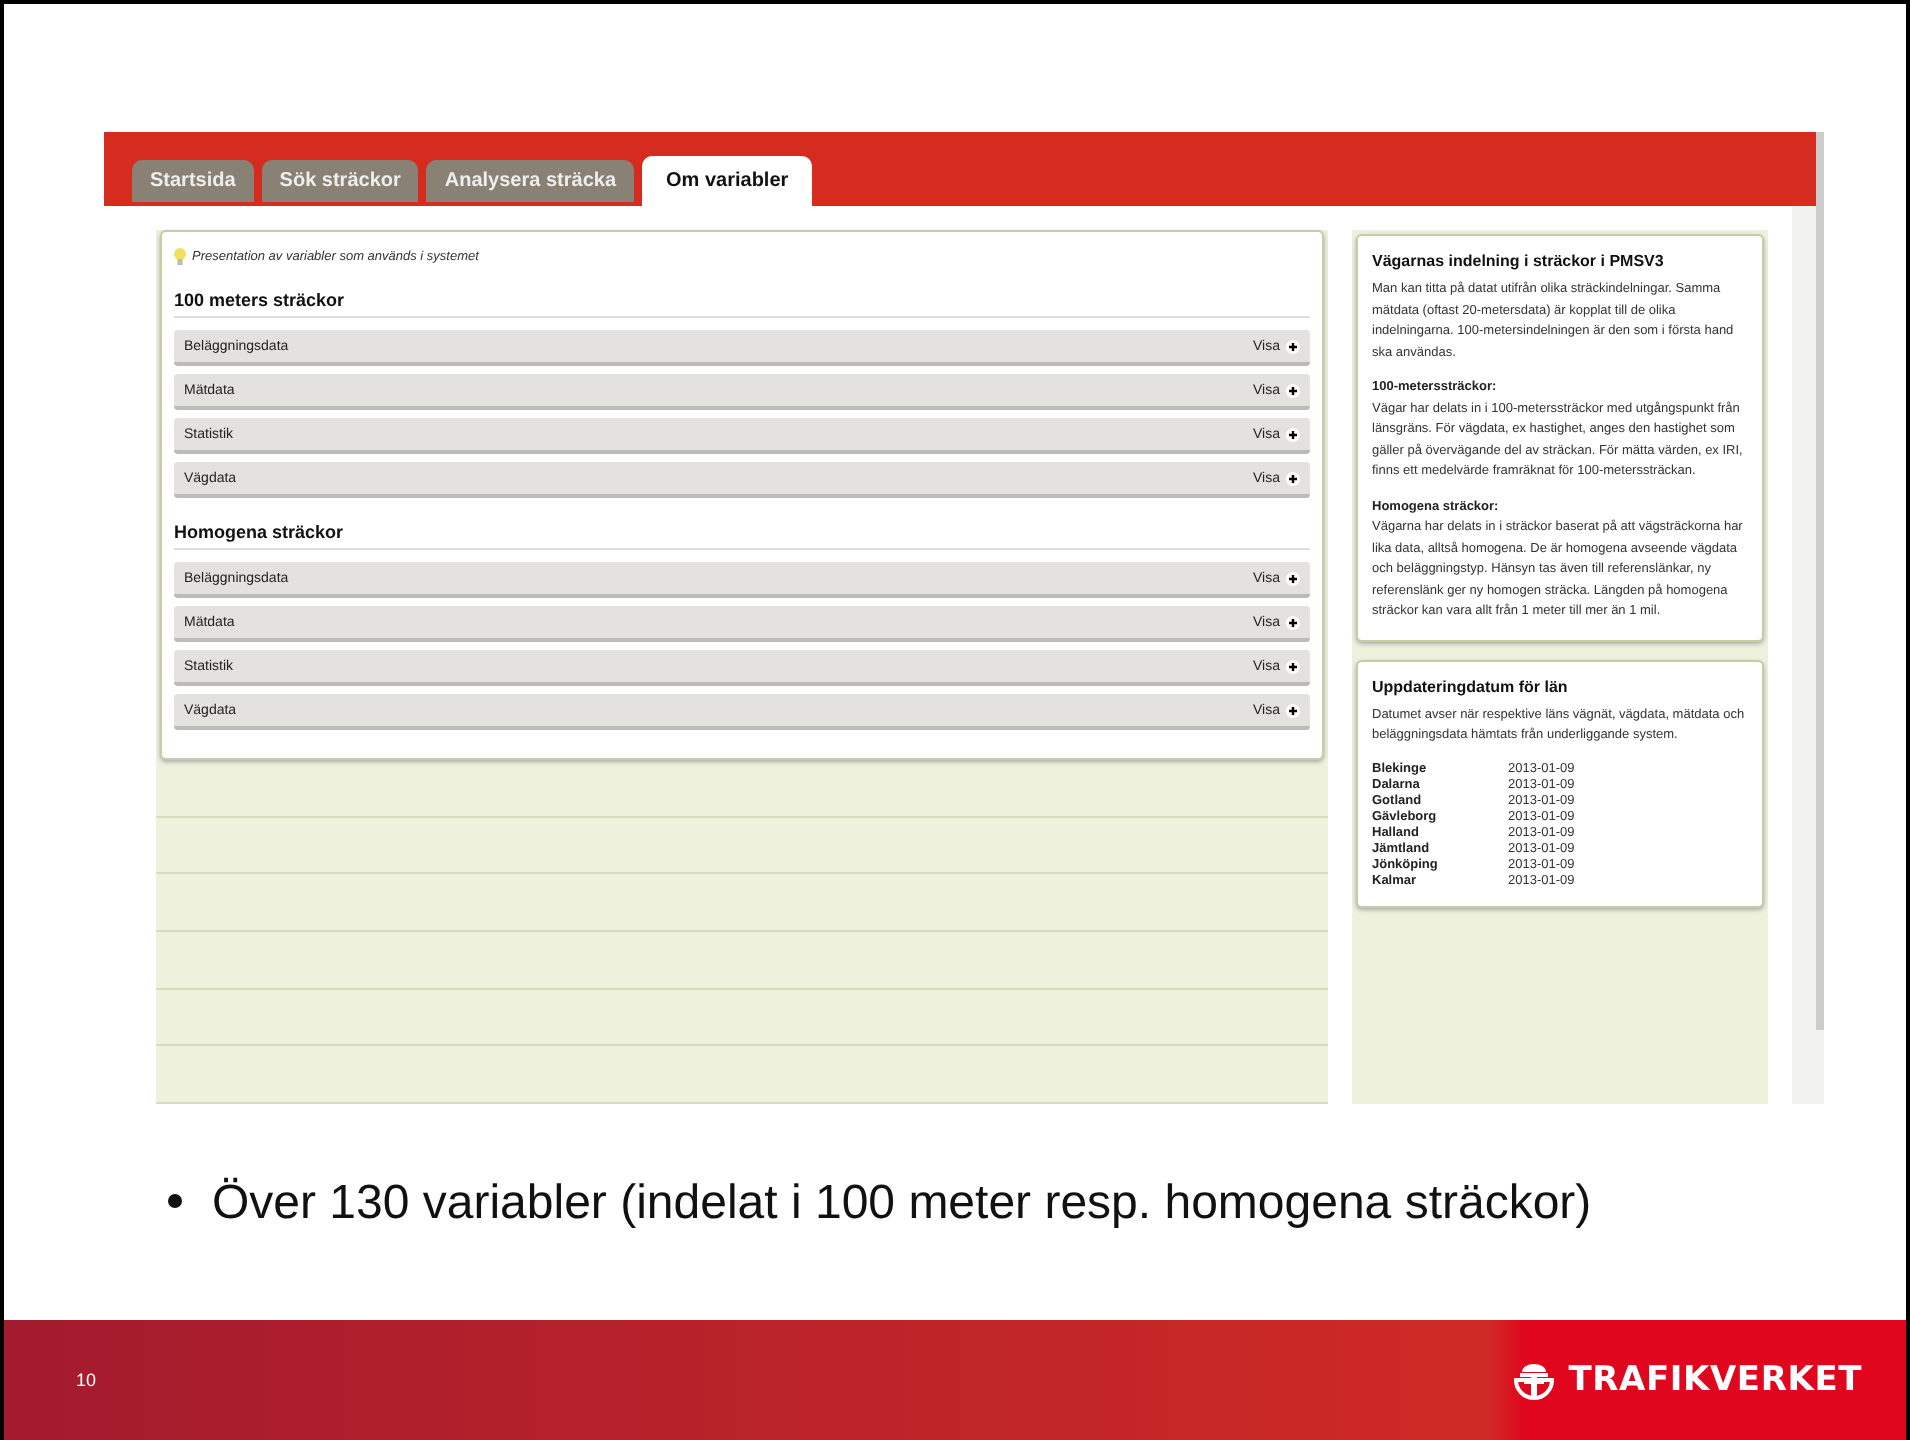 The width and height of the screenshot is (1910, 1440). Describe the element at coordinates (1820, 581) in the screenshot. I see `scrollbar` at that location.